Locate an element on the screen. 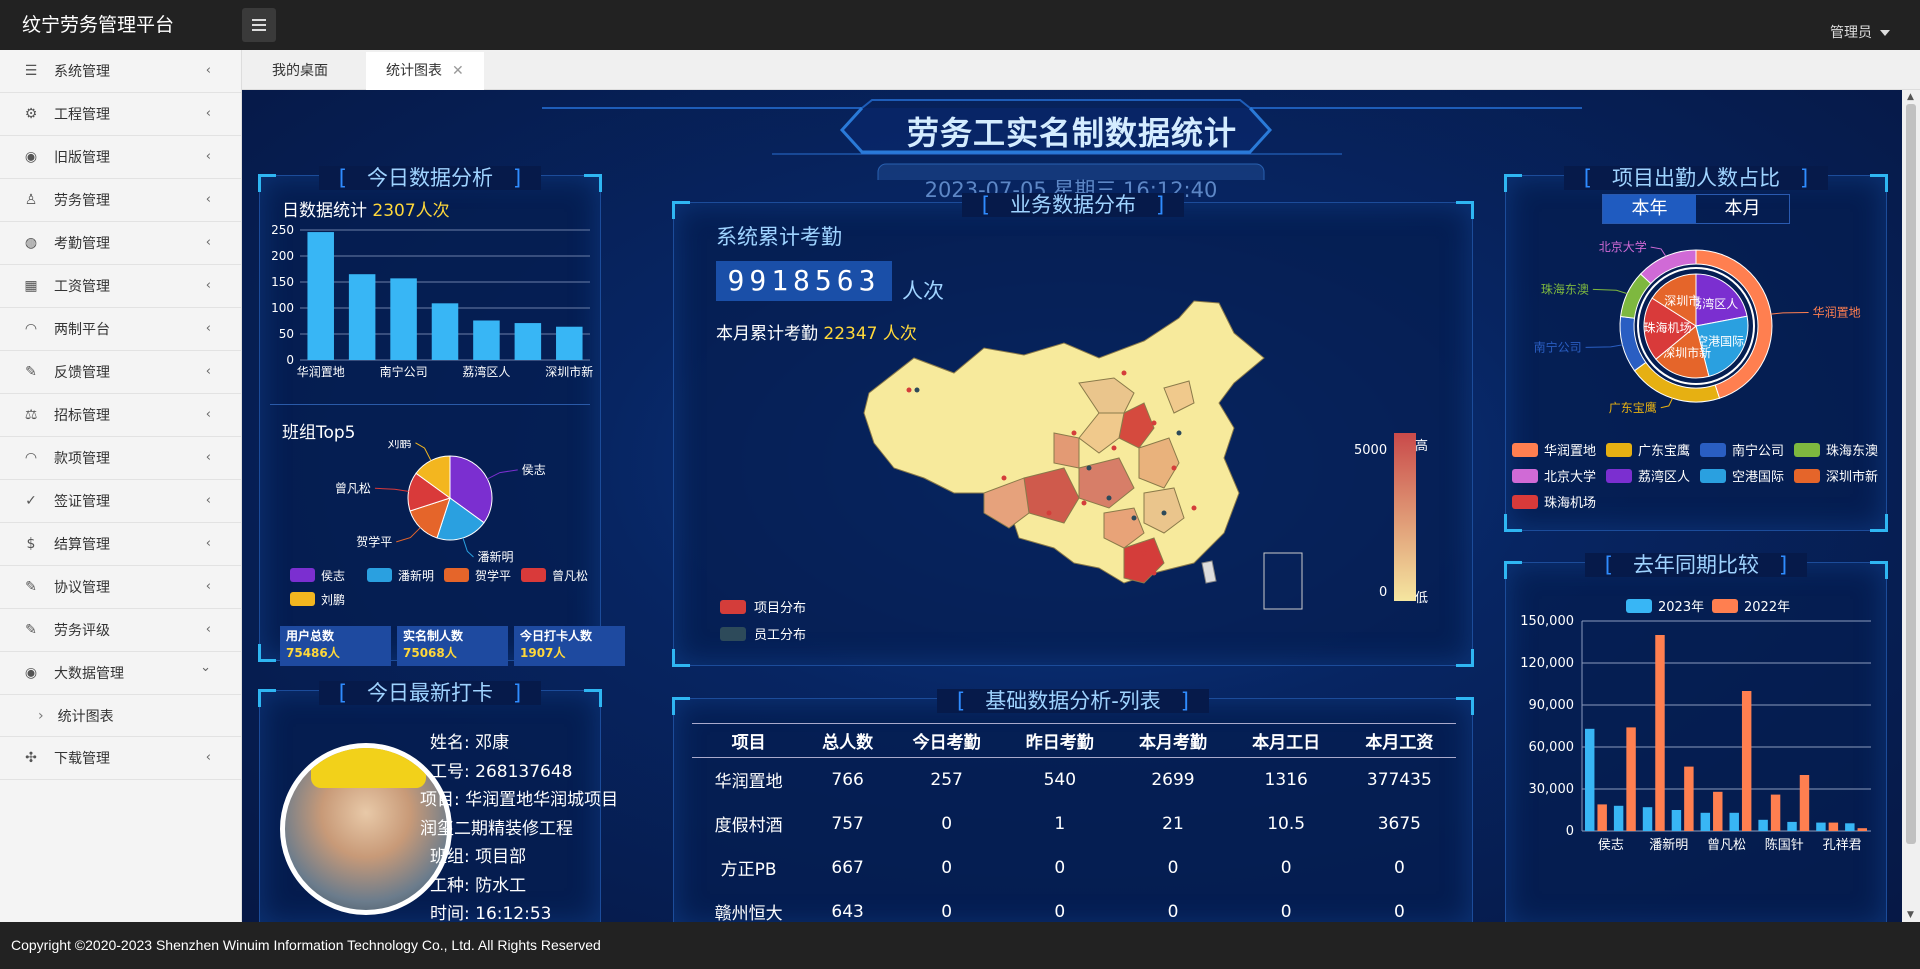 The width and height of the screenshot is (1920, 969). sidebar-item-4: ◍ 考勤管理 ‹ is located at coordinates (120, 243).